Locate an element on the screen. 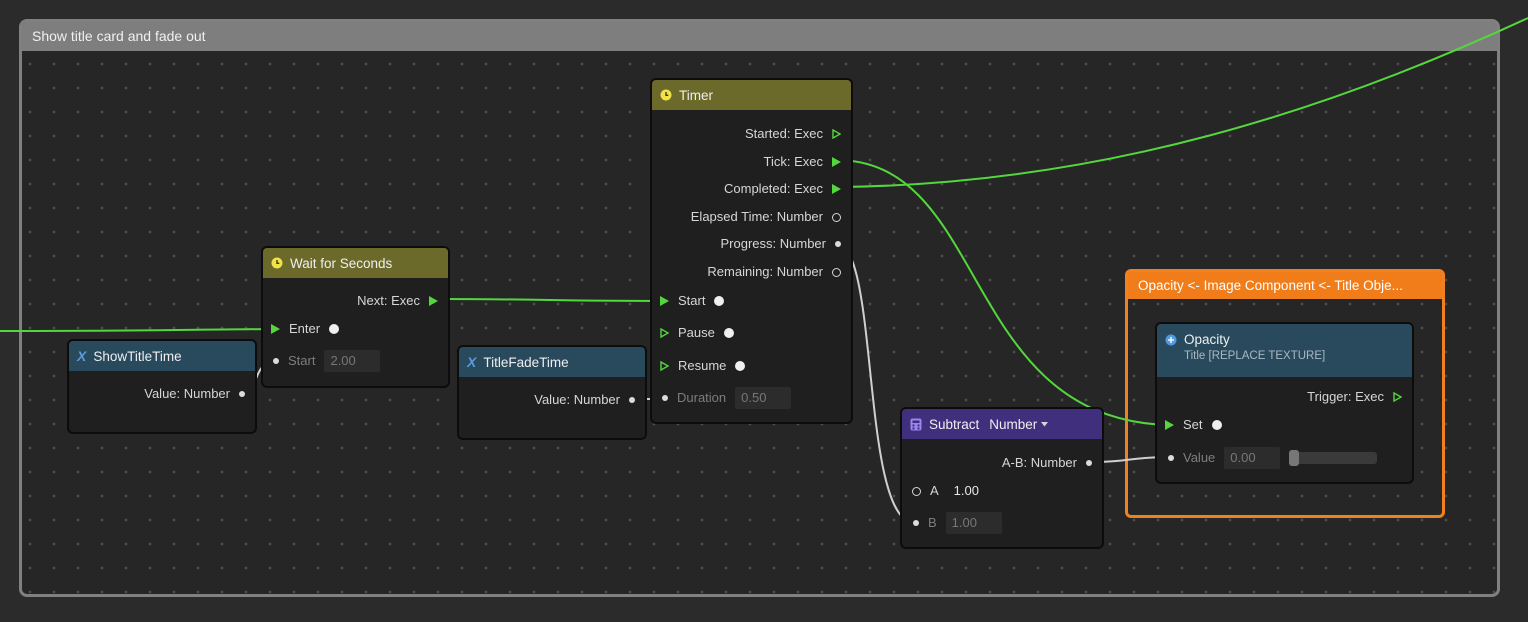 This screenshot has height=622, width=1528. show-title-time-node: X ShowTitleTime Value: Number is located at coordinates (162, 386).